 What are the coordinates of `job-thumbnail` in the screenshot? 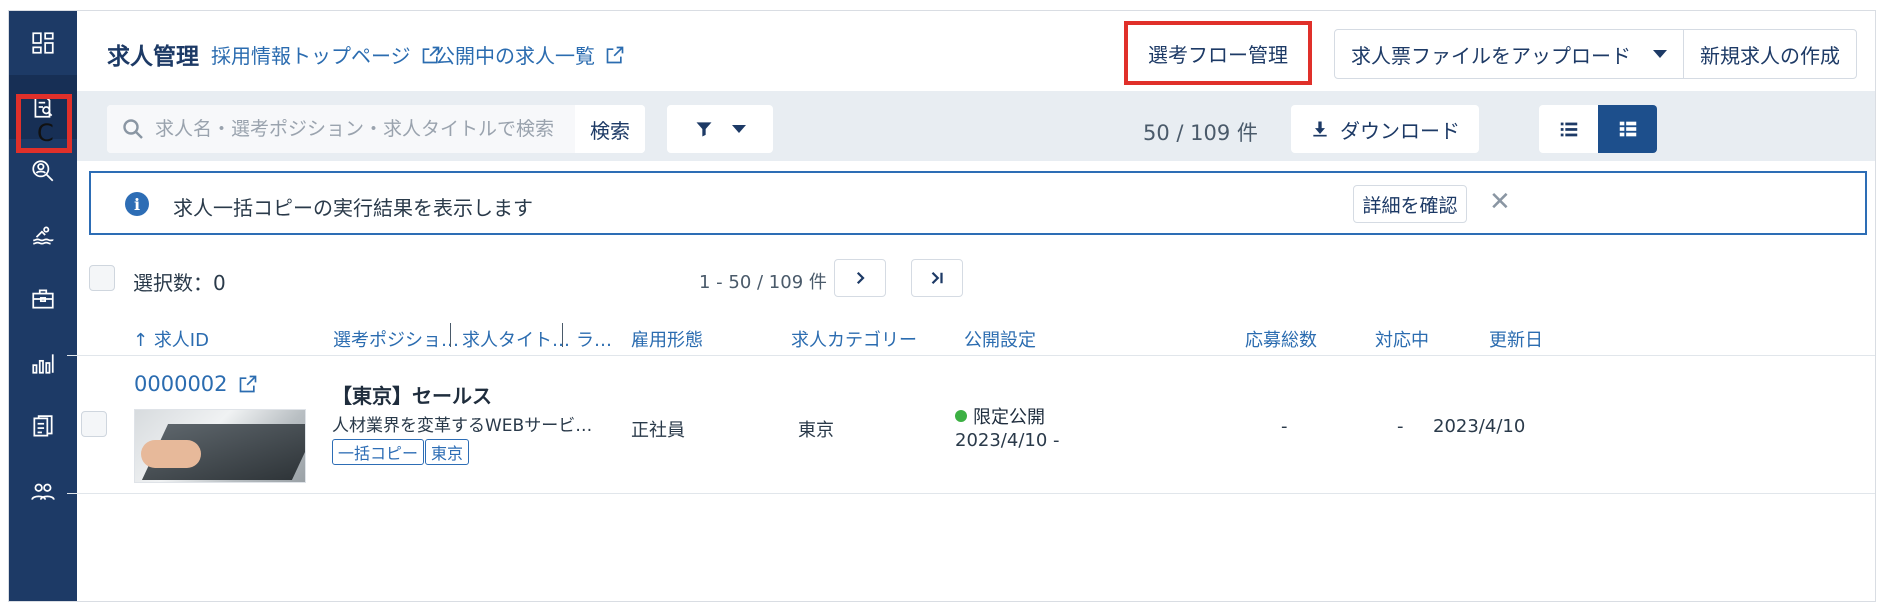 It's located at (220, 446).